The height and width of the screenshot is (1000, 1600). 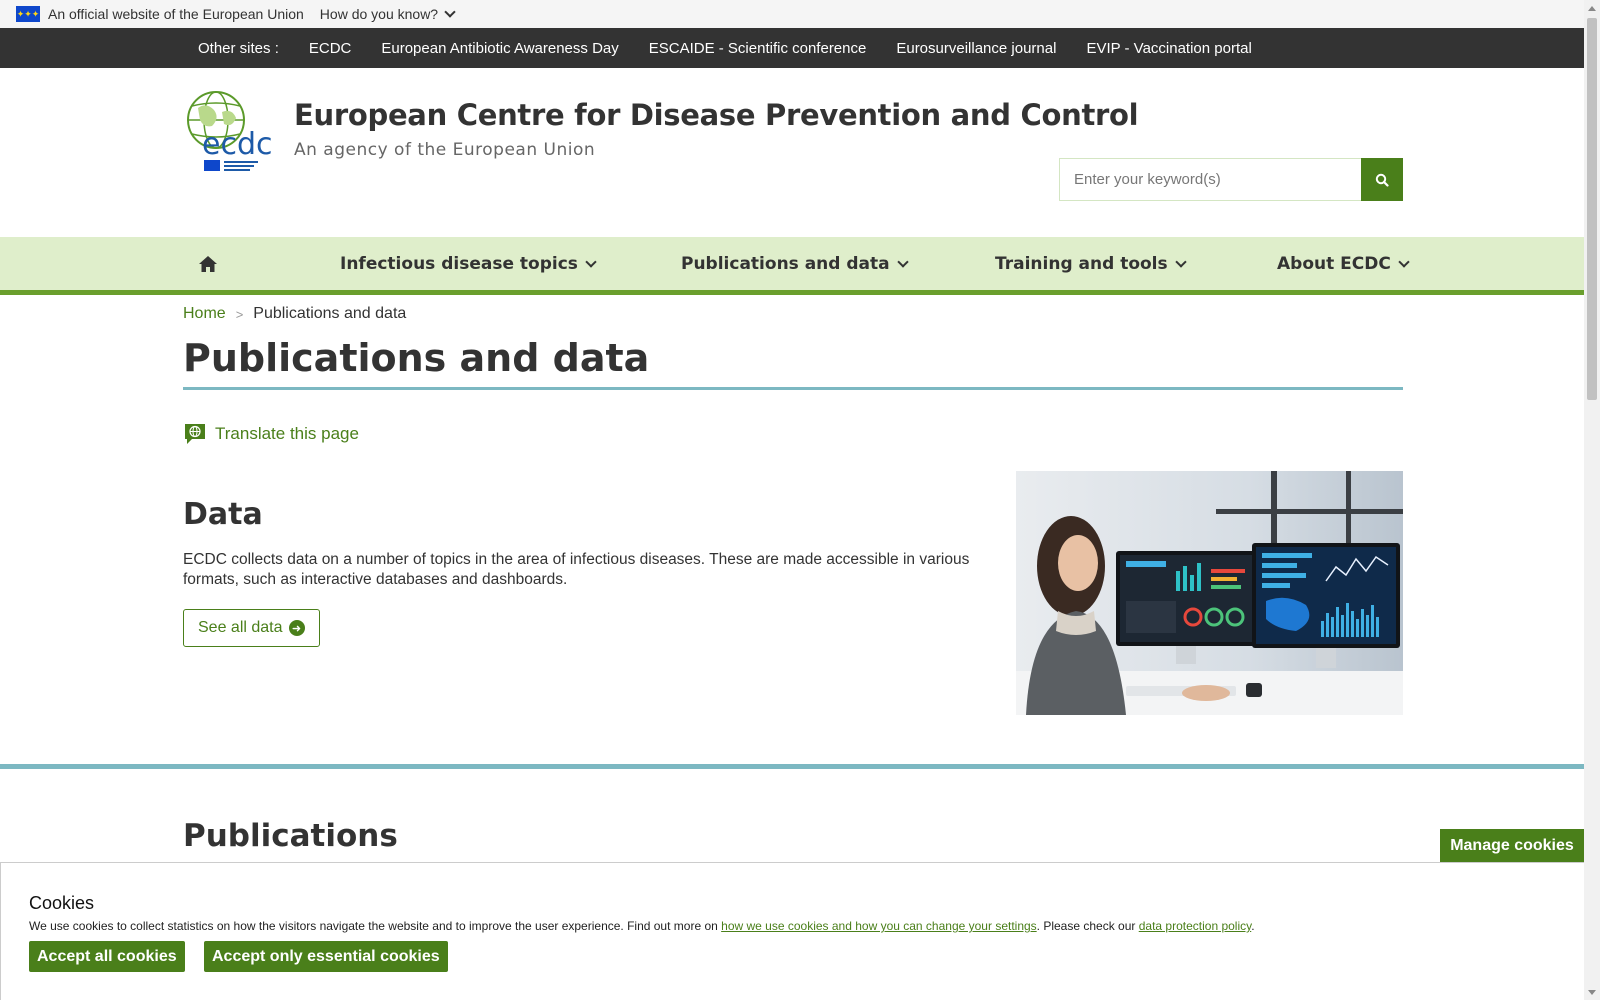 What do you see at coordinates (107, 956) in the screenshot?
I see `accept-all-cookies-button: Accept all cookies` at bounding box center [107, 956].